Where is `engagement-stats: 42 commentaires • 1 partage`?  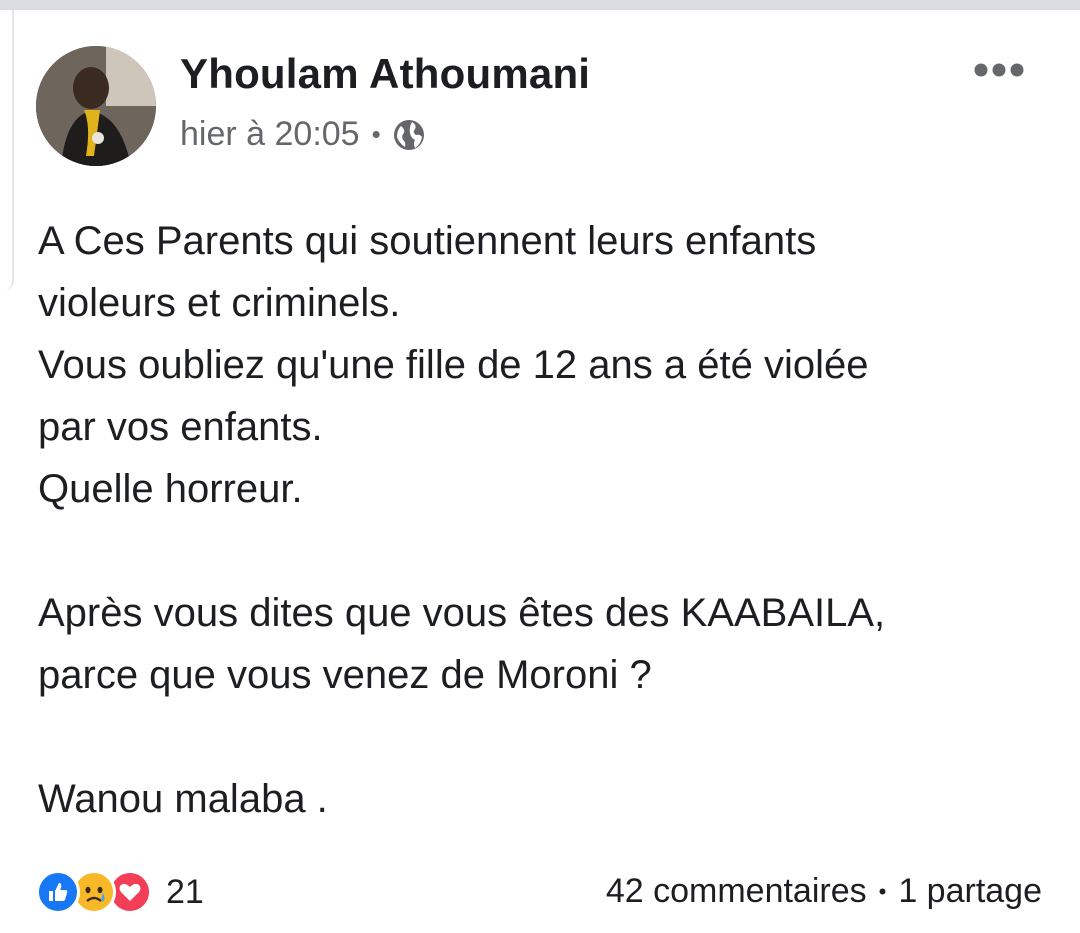 engagement-stats: 42 commentaires • 1 partage is located at coordinates (824, 891).